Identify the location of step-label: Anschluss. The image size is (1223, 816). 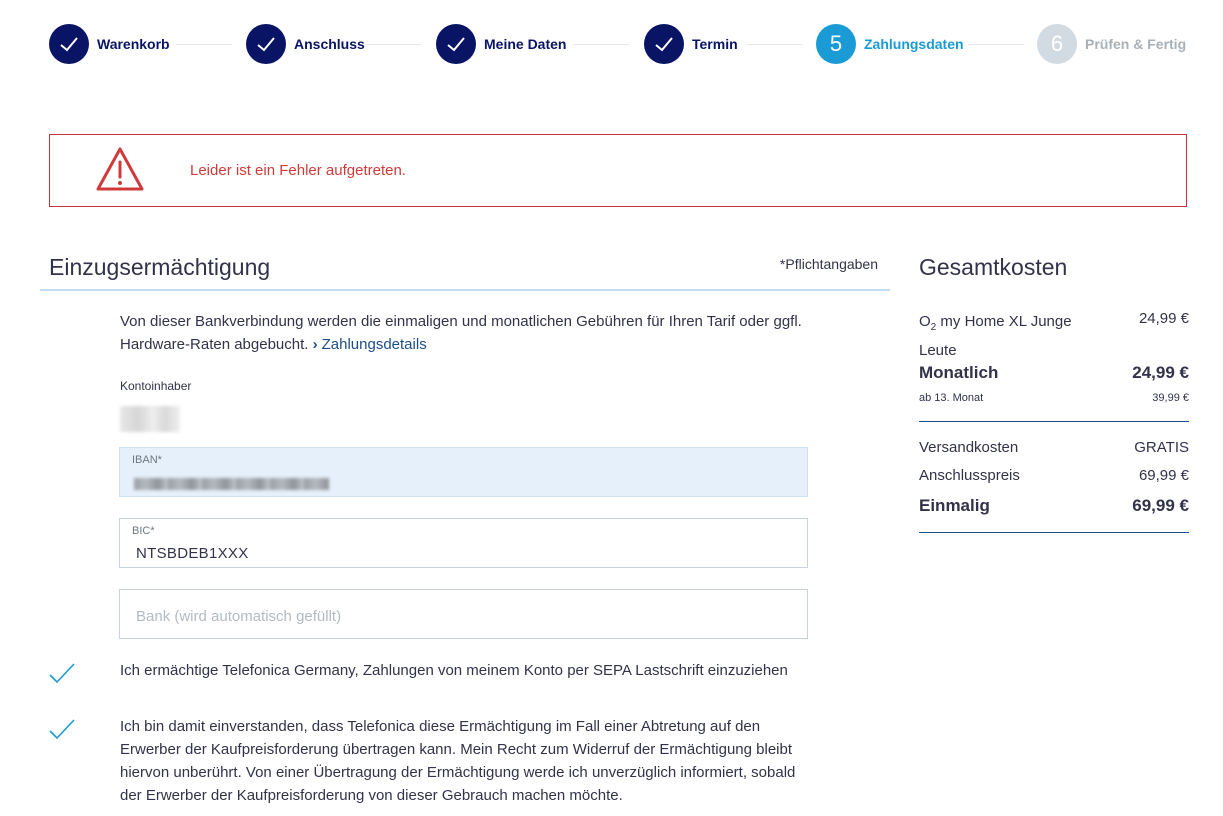
(329, 44).